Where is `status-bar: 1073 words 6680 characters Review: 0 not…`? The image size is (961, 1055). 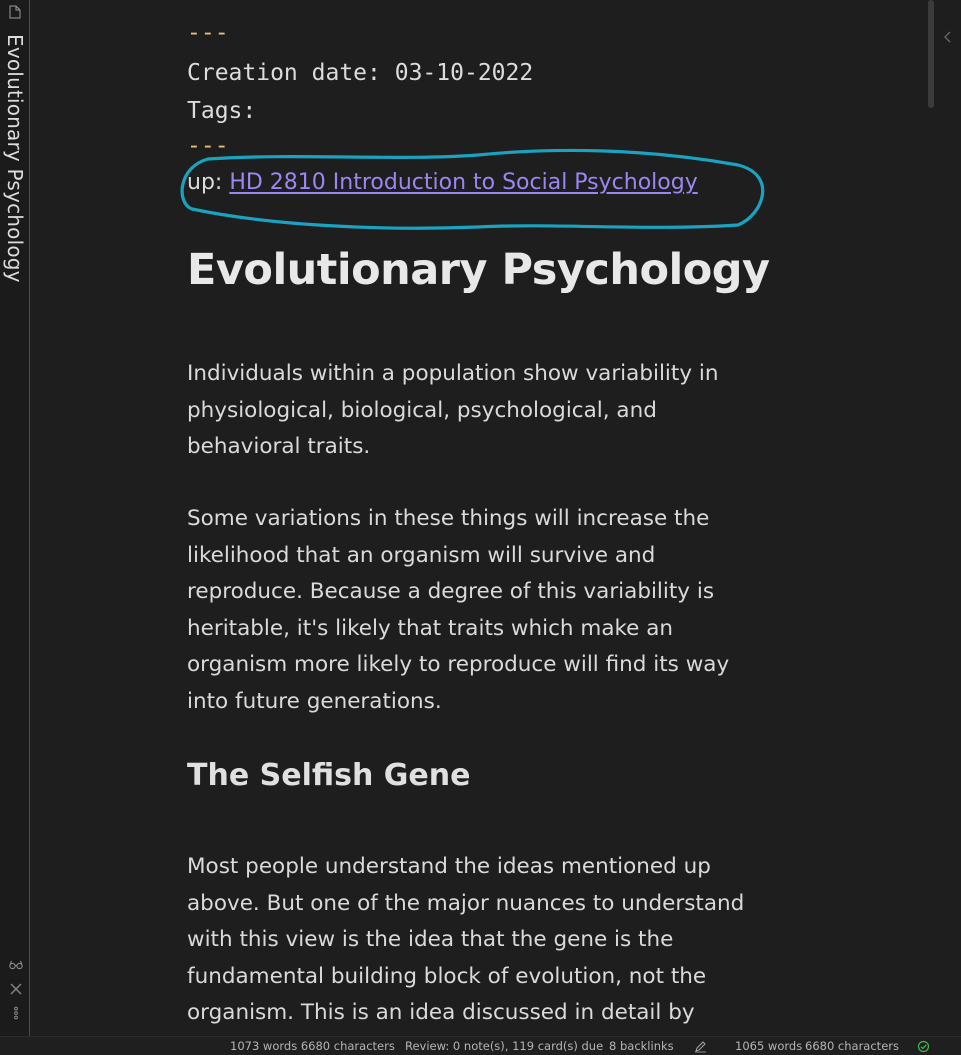 status-bar: 1073 words 6680 characters Review: 0 not… is located at coordinates (480, 1045).